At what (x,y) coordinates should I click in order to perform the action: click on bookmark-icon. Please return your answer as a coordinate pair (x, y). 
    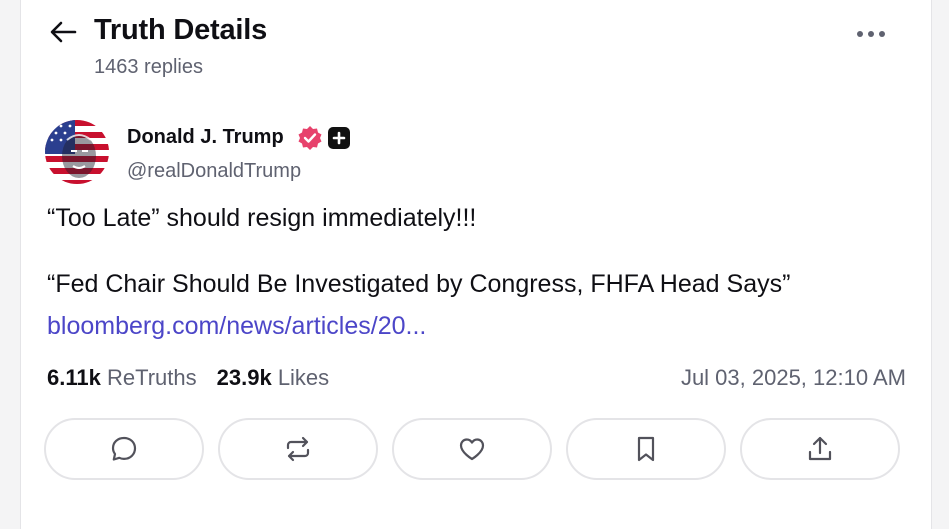
    Looking at the image, I should click on (646, 449).